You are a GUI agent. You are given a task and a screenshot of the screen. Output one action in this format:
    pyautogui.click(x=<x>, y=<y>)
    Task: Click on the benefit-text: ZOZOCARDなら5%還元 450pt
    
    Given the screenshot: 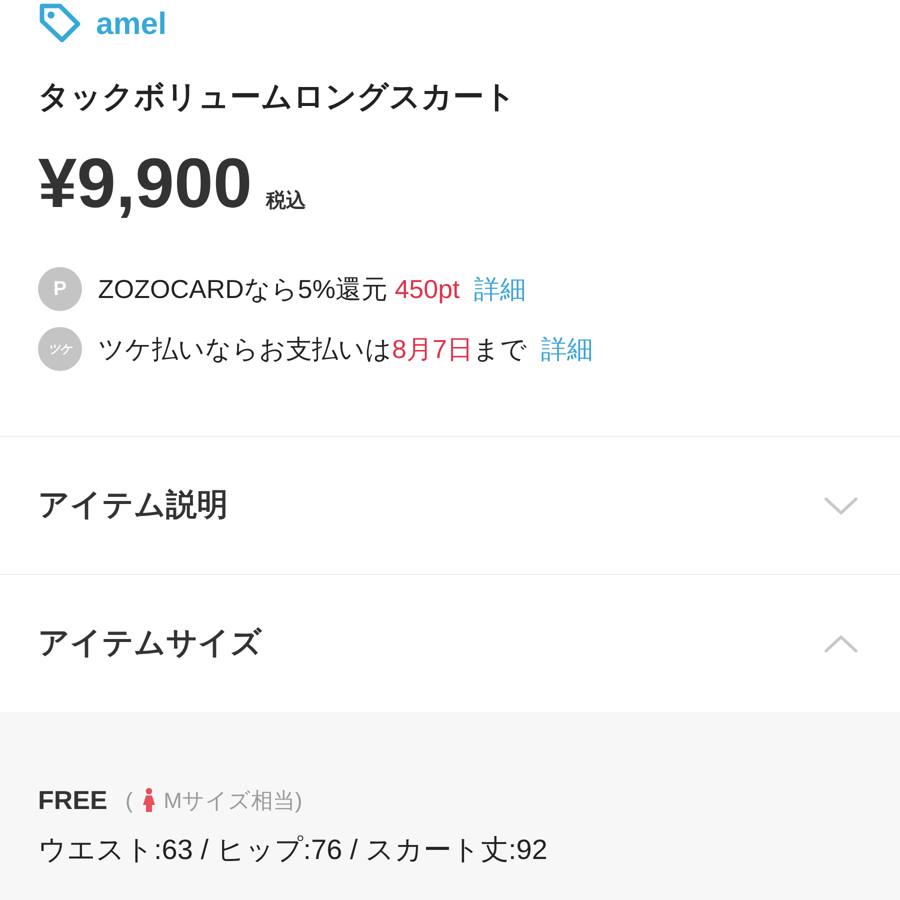 What is the action you would take?
    pyautogui.click(x=279, y=289)
    